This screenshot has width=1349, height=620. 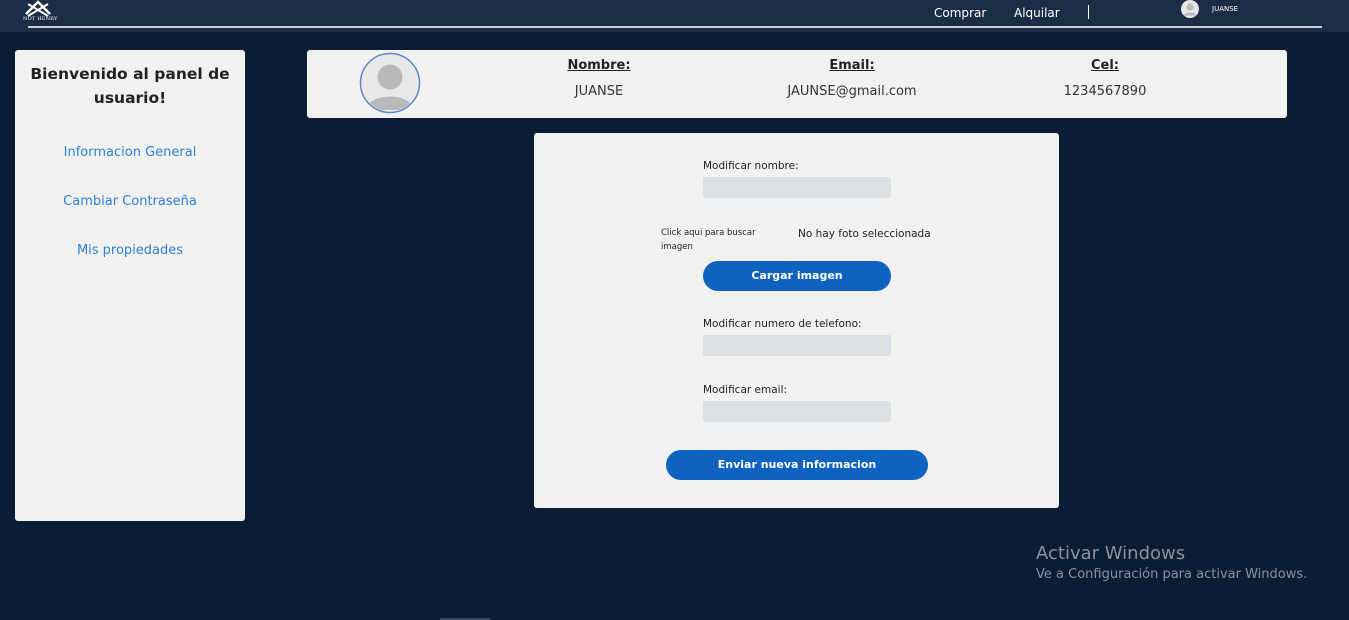 I want to click on top-navbar: NOT HENRY Comprar Alquilar JUANSE, so click(x=674, y=16).